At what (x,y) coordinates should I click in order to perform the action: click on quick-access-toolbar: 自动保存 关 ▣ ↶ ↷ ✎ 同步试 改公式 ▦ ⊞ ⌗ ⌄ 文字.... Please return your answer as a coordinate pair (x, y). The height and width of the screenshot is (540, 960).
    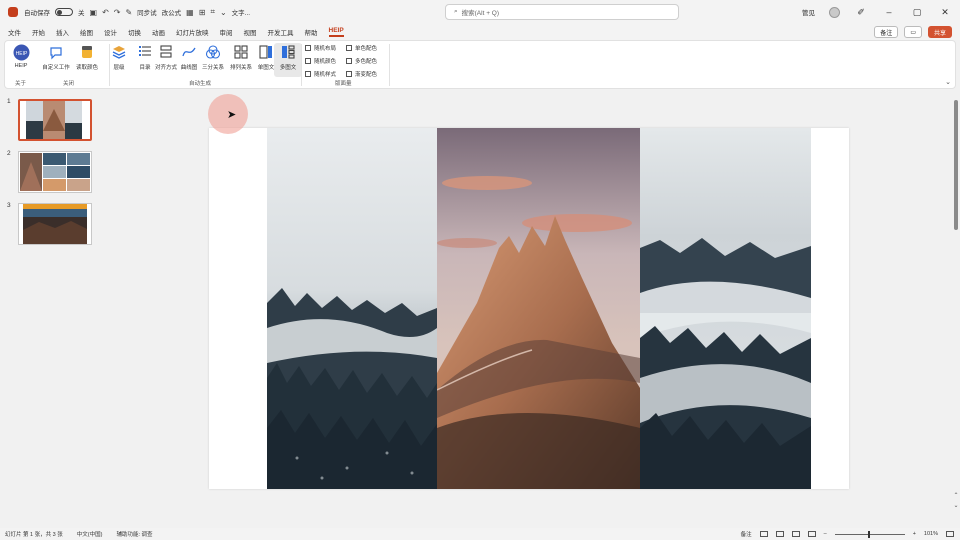
    Looking at the image, I should click on (137, 12).